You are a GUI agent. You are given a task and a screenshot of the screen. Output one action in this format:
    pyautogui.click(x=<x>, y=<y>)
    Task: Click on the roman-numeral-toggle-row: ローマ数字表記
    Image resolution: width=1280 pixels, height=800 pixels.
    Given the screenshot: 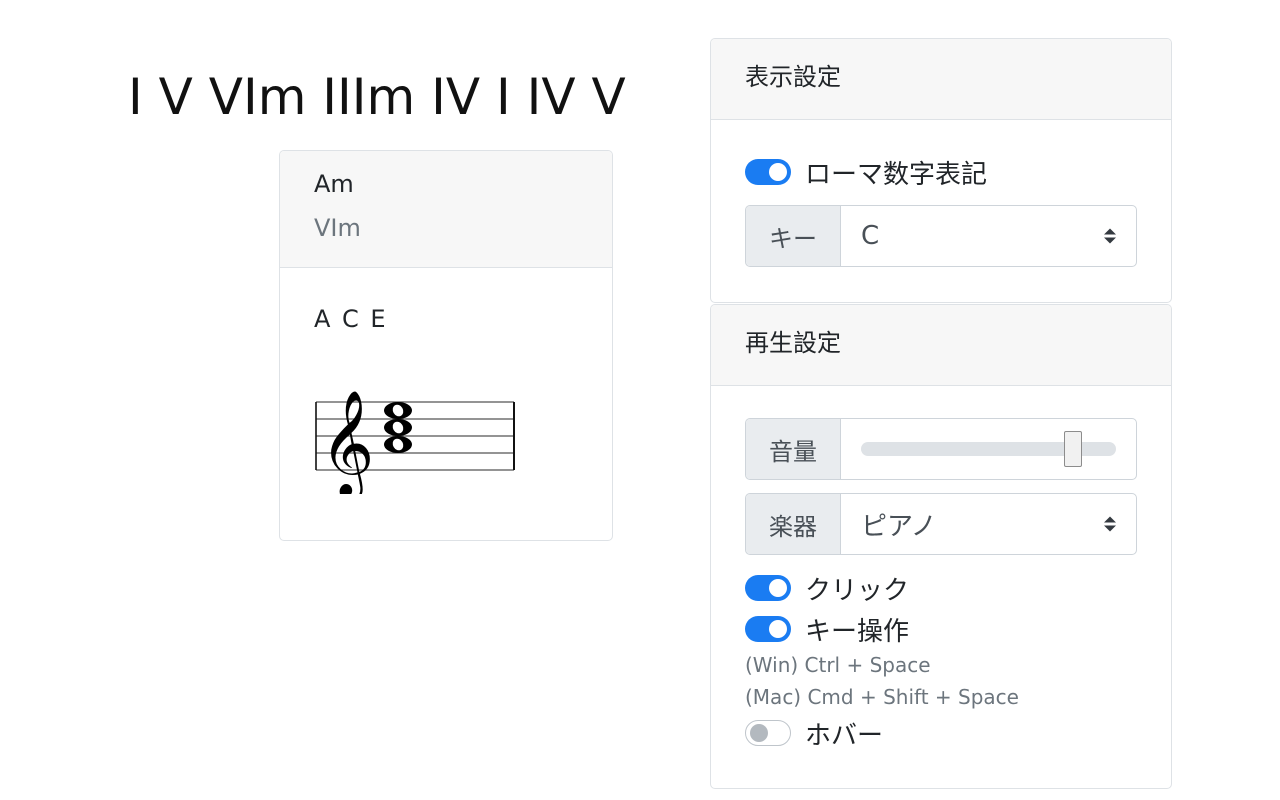 What is the action you would take?
    pyautogui.click(x=941, y=172)
    